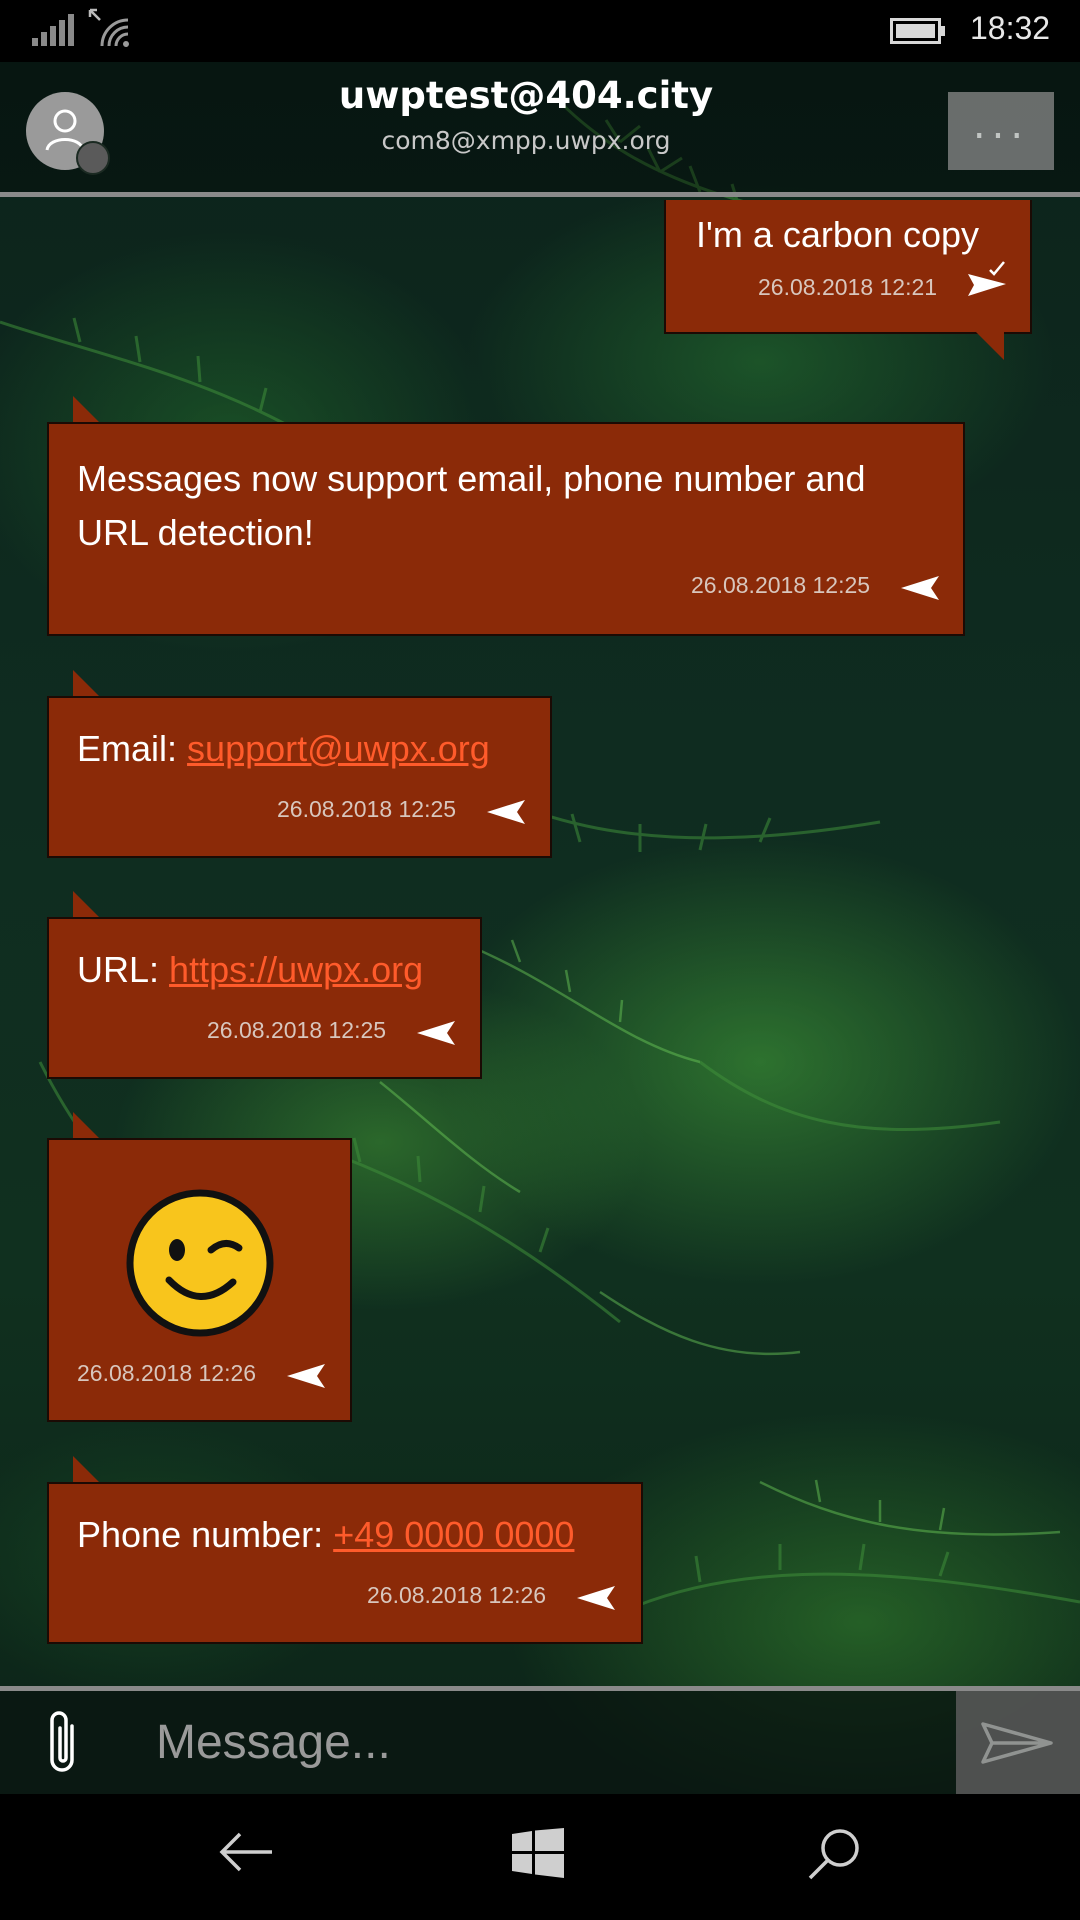 The width and height of the screenshot is (1080, 1920). I want to click on message-label: Email:, so click(127, 748).